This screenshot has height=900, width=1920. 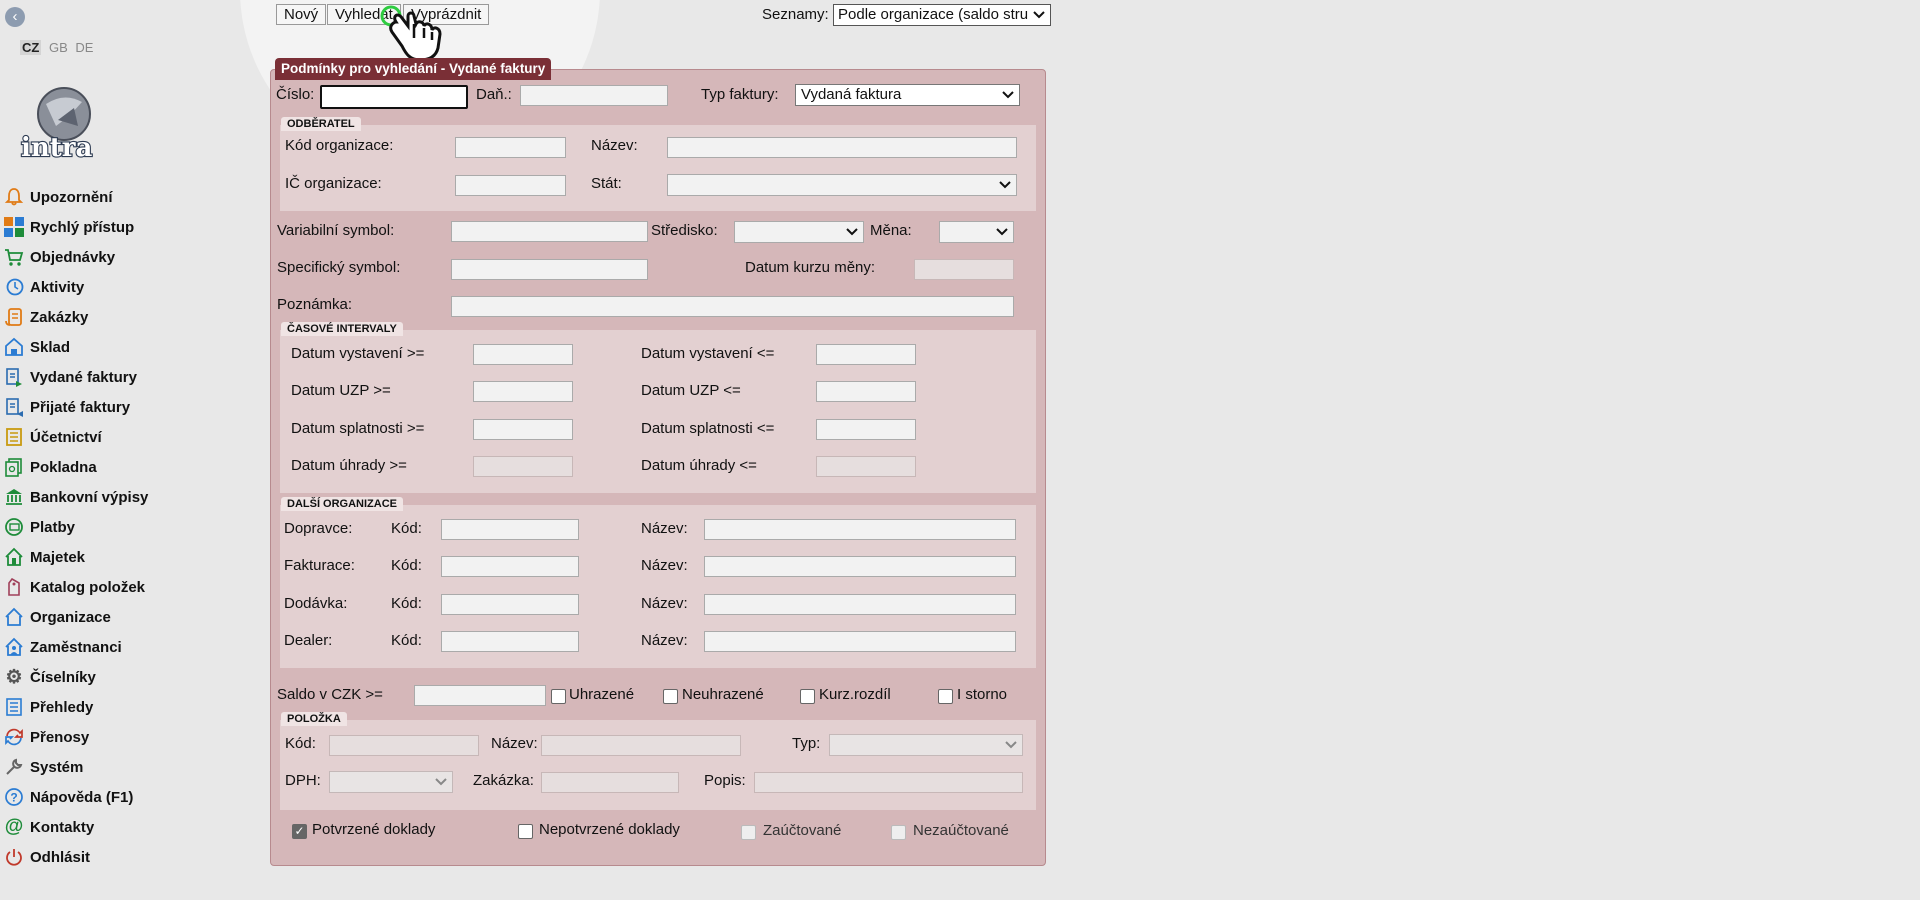 I want to click on specific-symbol-input, so click(x=549, y=269).